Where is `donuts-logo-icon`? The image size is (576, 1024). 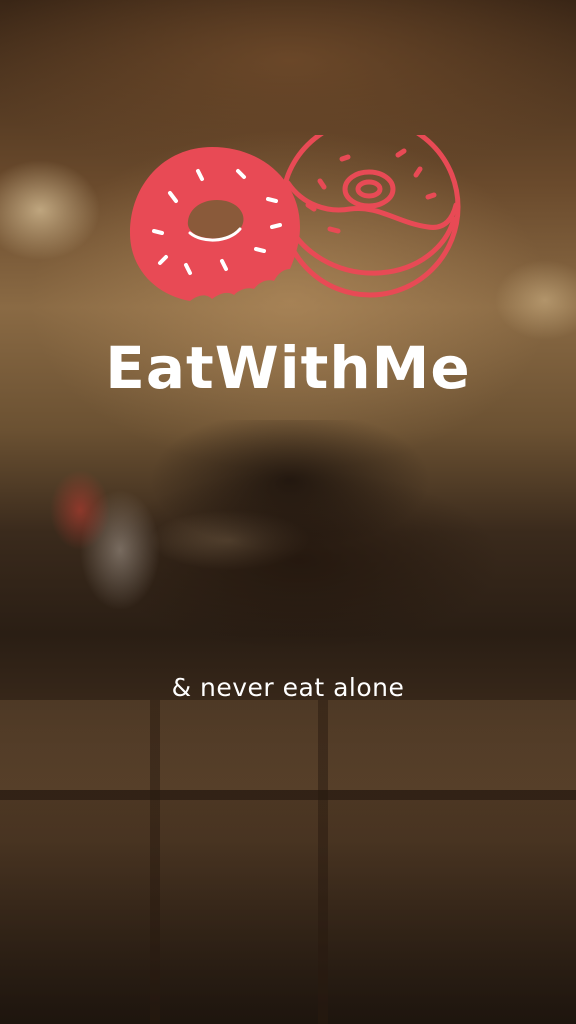 donuts-logo-icon is located at coordinates (296, 220).